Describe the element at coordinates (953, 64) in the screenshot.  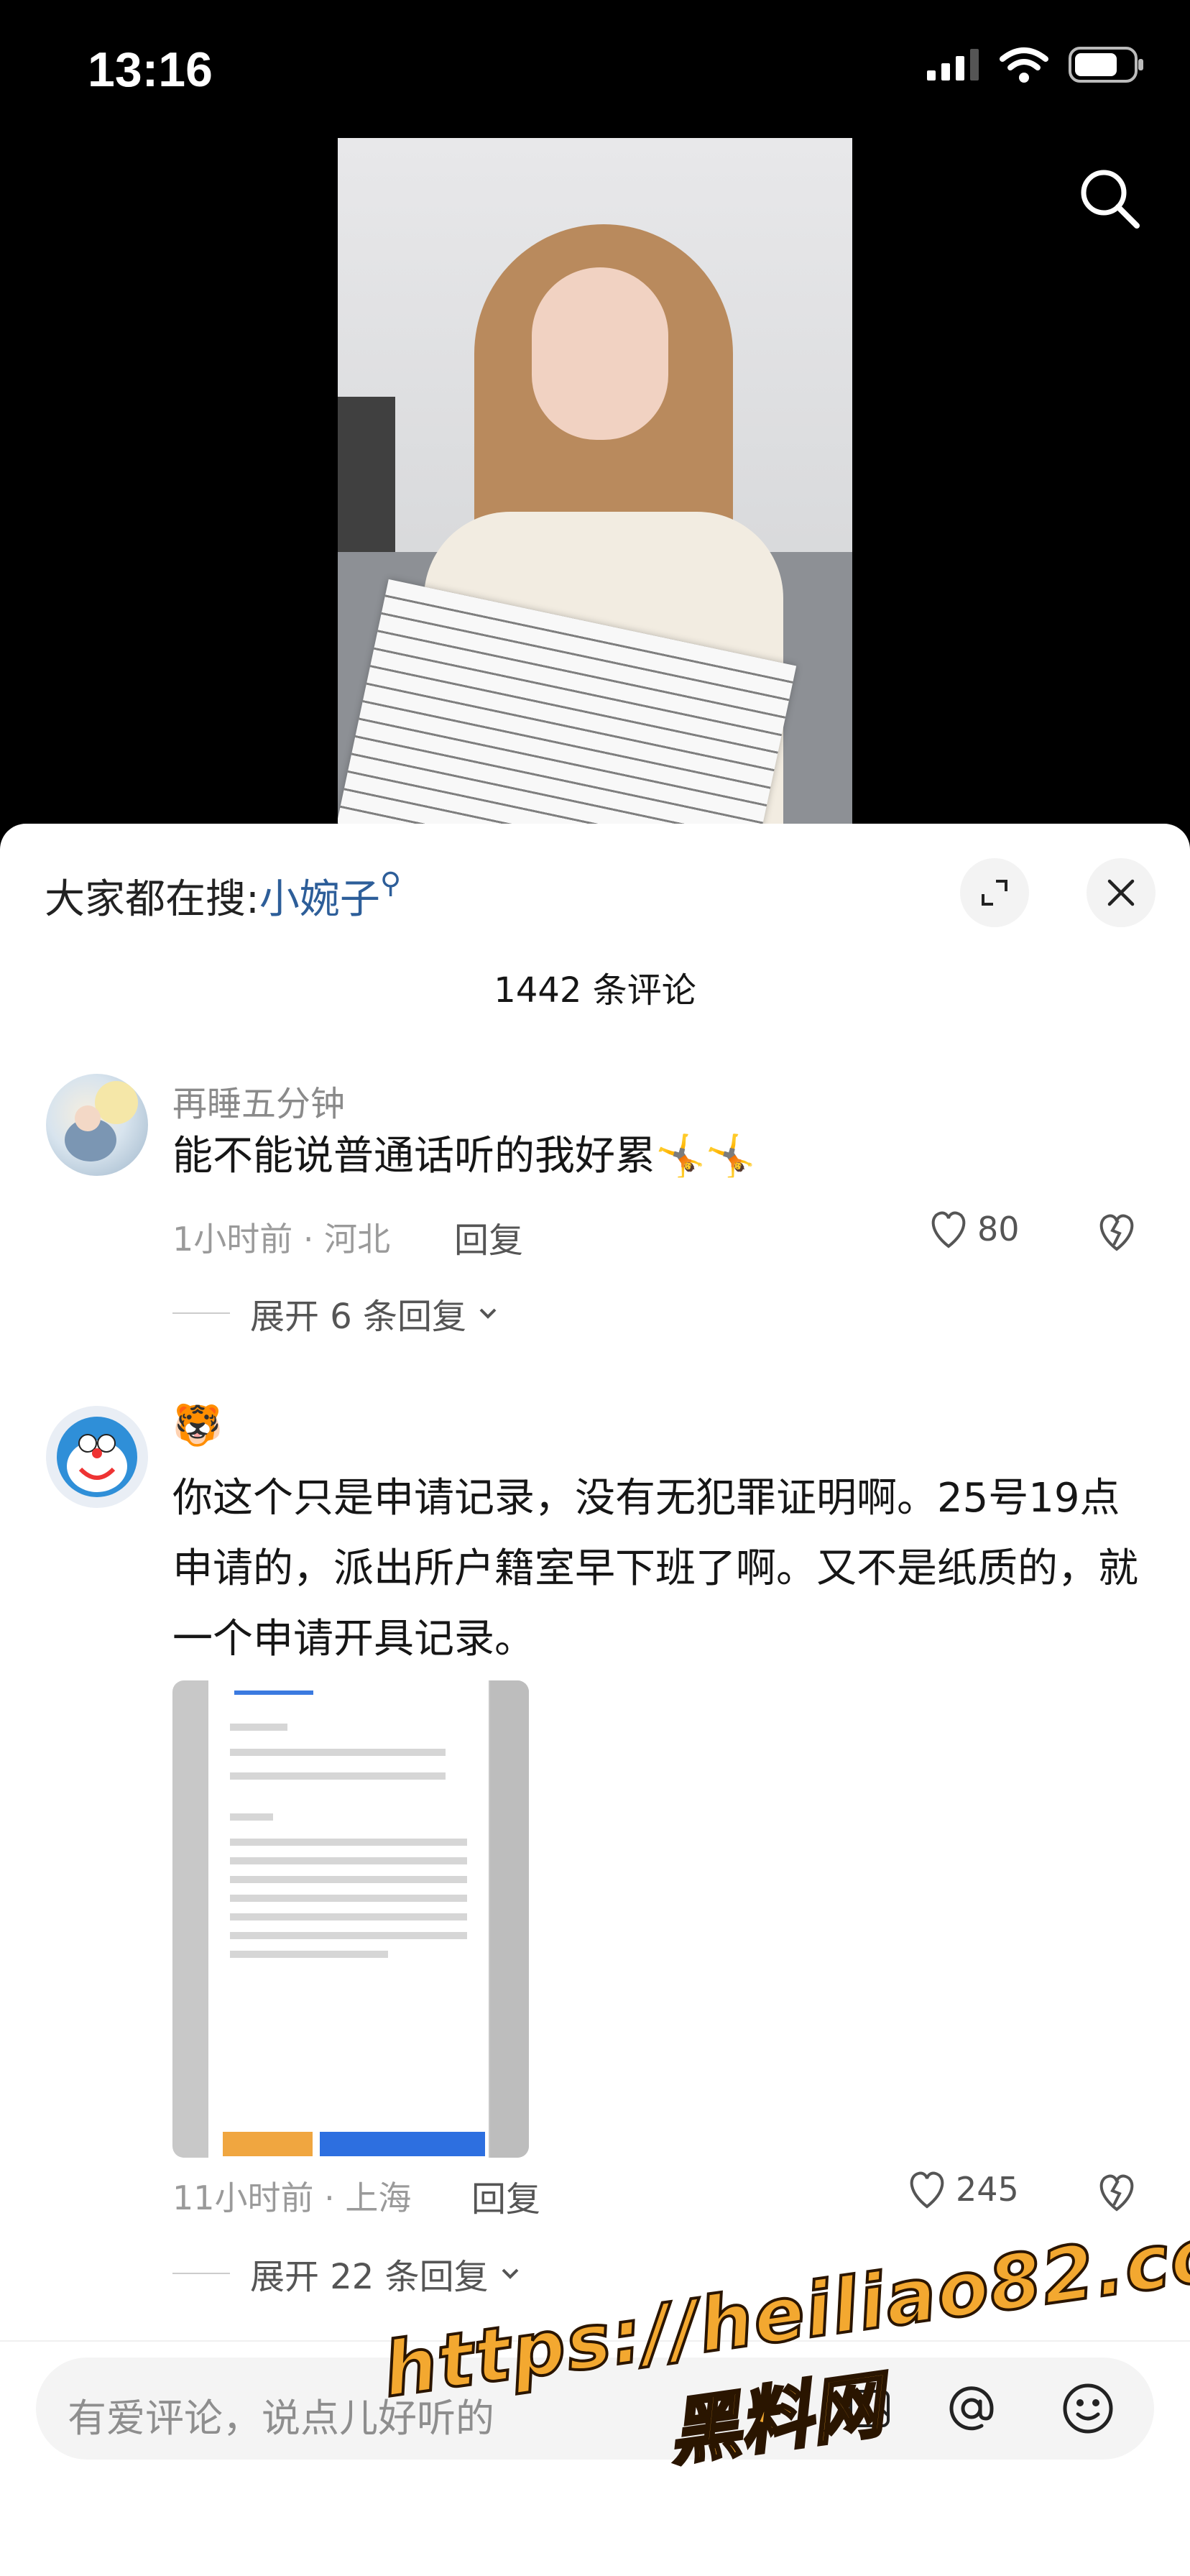
I see `cellular-signal-icon` at that location.